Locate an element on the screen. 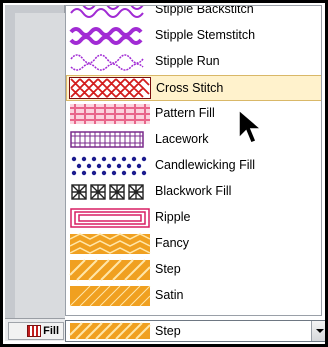 The height and width of the screenshot is (347, 328). blackwork-icon is located at coordinates (107, 192).